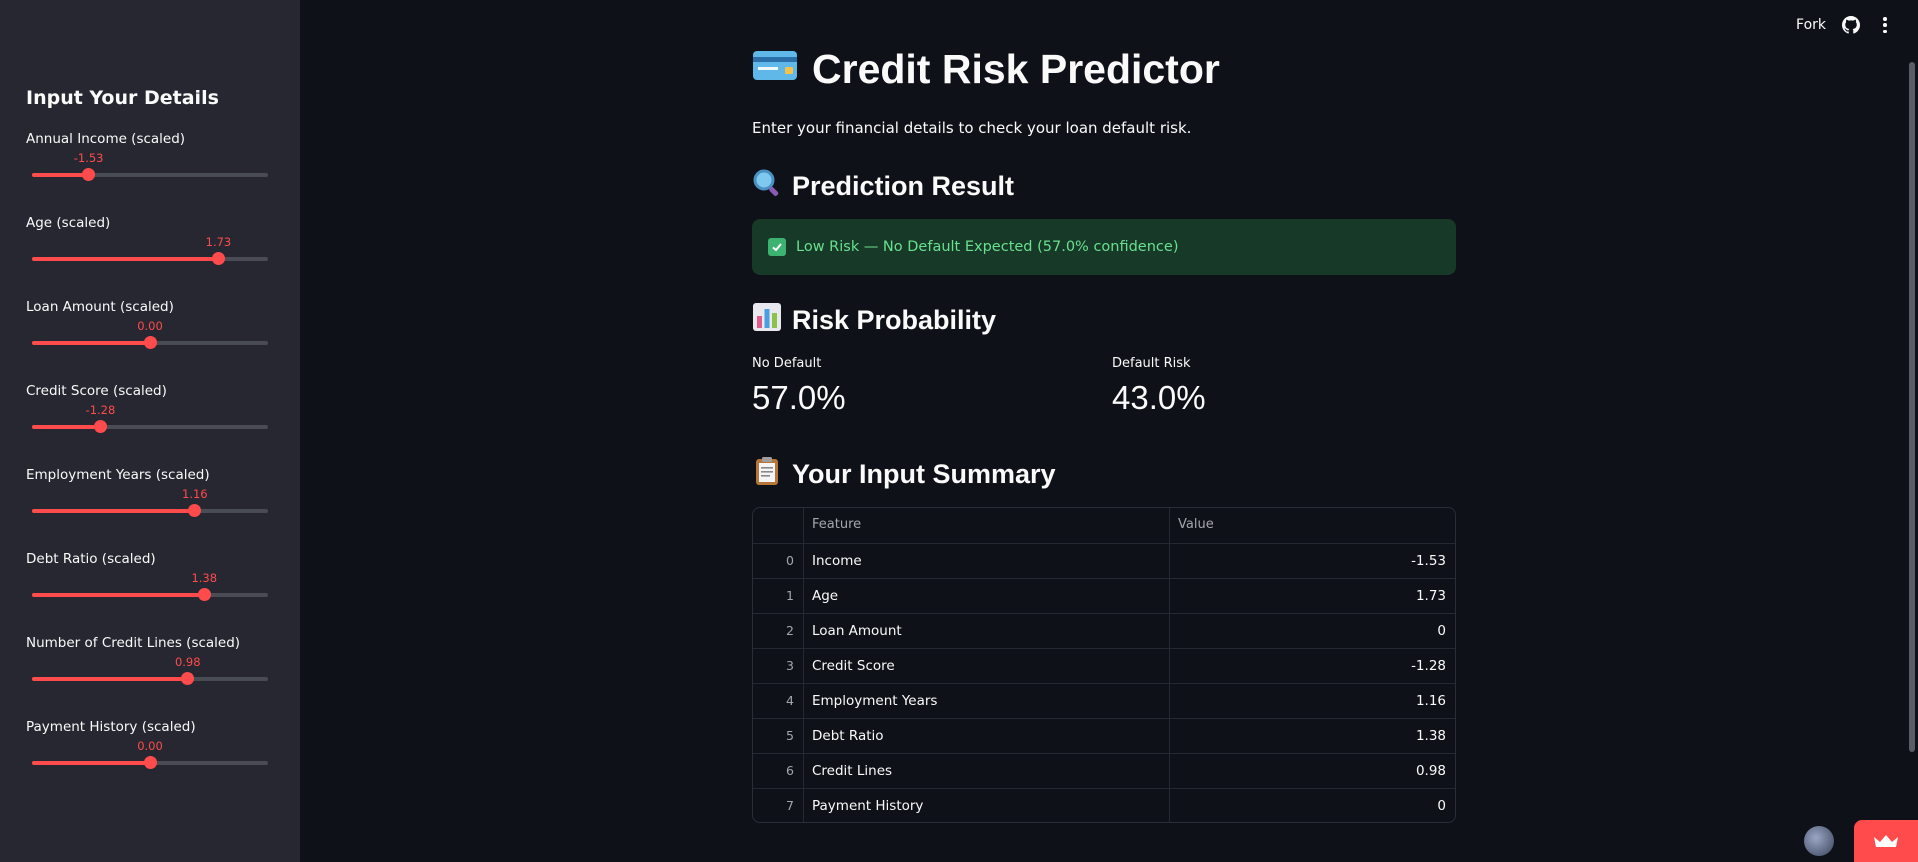  What do you see at coordinates (100, 307) in the screenshot?
I see `slider-label: Loan Amount (scaled)` at bounding box center [100, 307].